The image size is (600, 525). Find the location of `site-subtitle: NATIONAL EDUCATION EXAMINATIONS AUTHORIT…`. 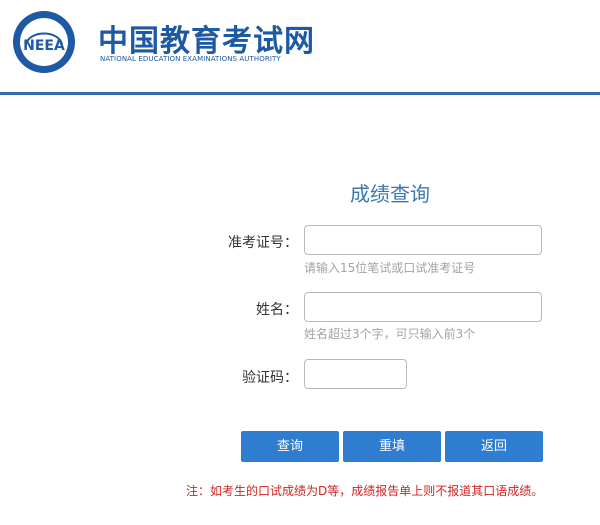

site-subtitle: NATIONAL EDUCATION EXAMINATIONS AUTHORIT… is located at coordinates (190, 59).